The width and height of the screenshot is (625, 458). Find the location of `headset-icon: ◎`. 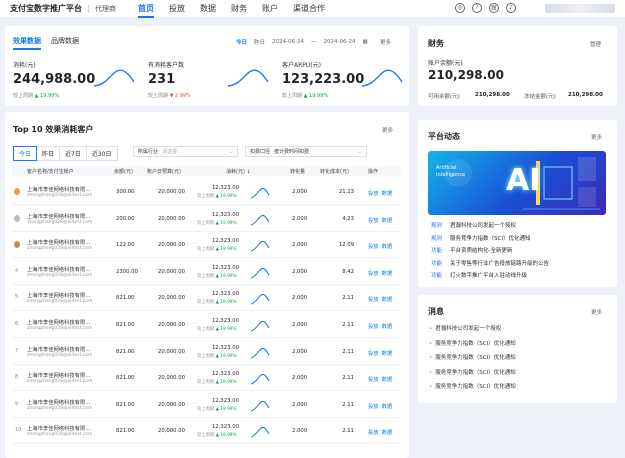

headset-icon: ◎ is located at coordinates (460, 8).